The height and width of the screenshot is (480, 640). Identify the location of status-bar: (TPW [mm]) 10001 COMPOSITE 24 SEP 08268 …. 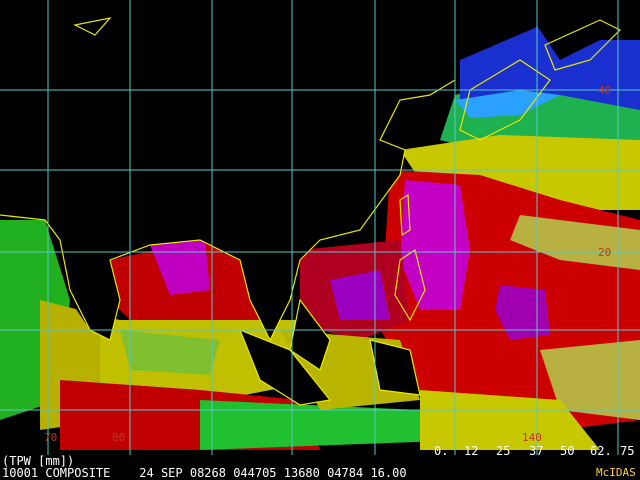
(320, 467).